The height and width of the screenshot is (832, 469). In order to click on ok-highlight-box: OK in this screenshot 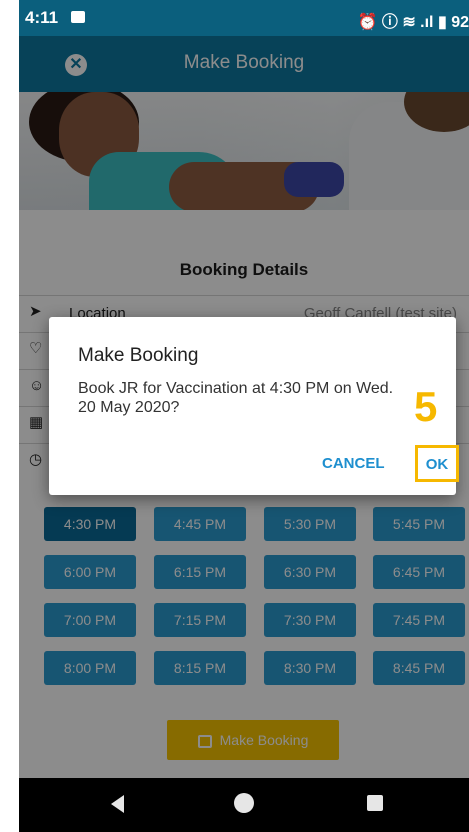, I will do `click(437, 463)`.